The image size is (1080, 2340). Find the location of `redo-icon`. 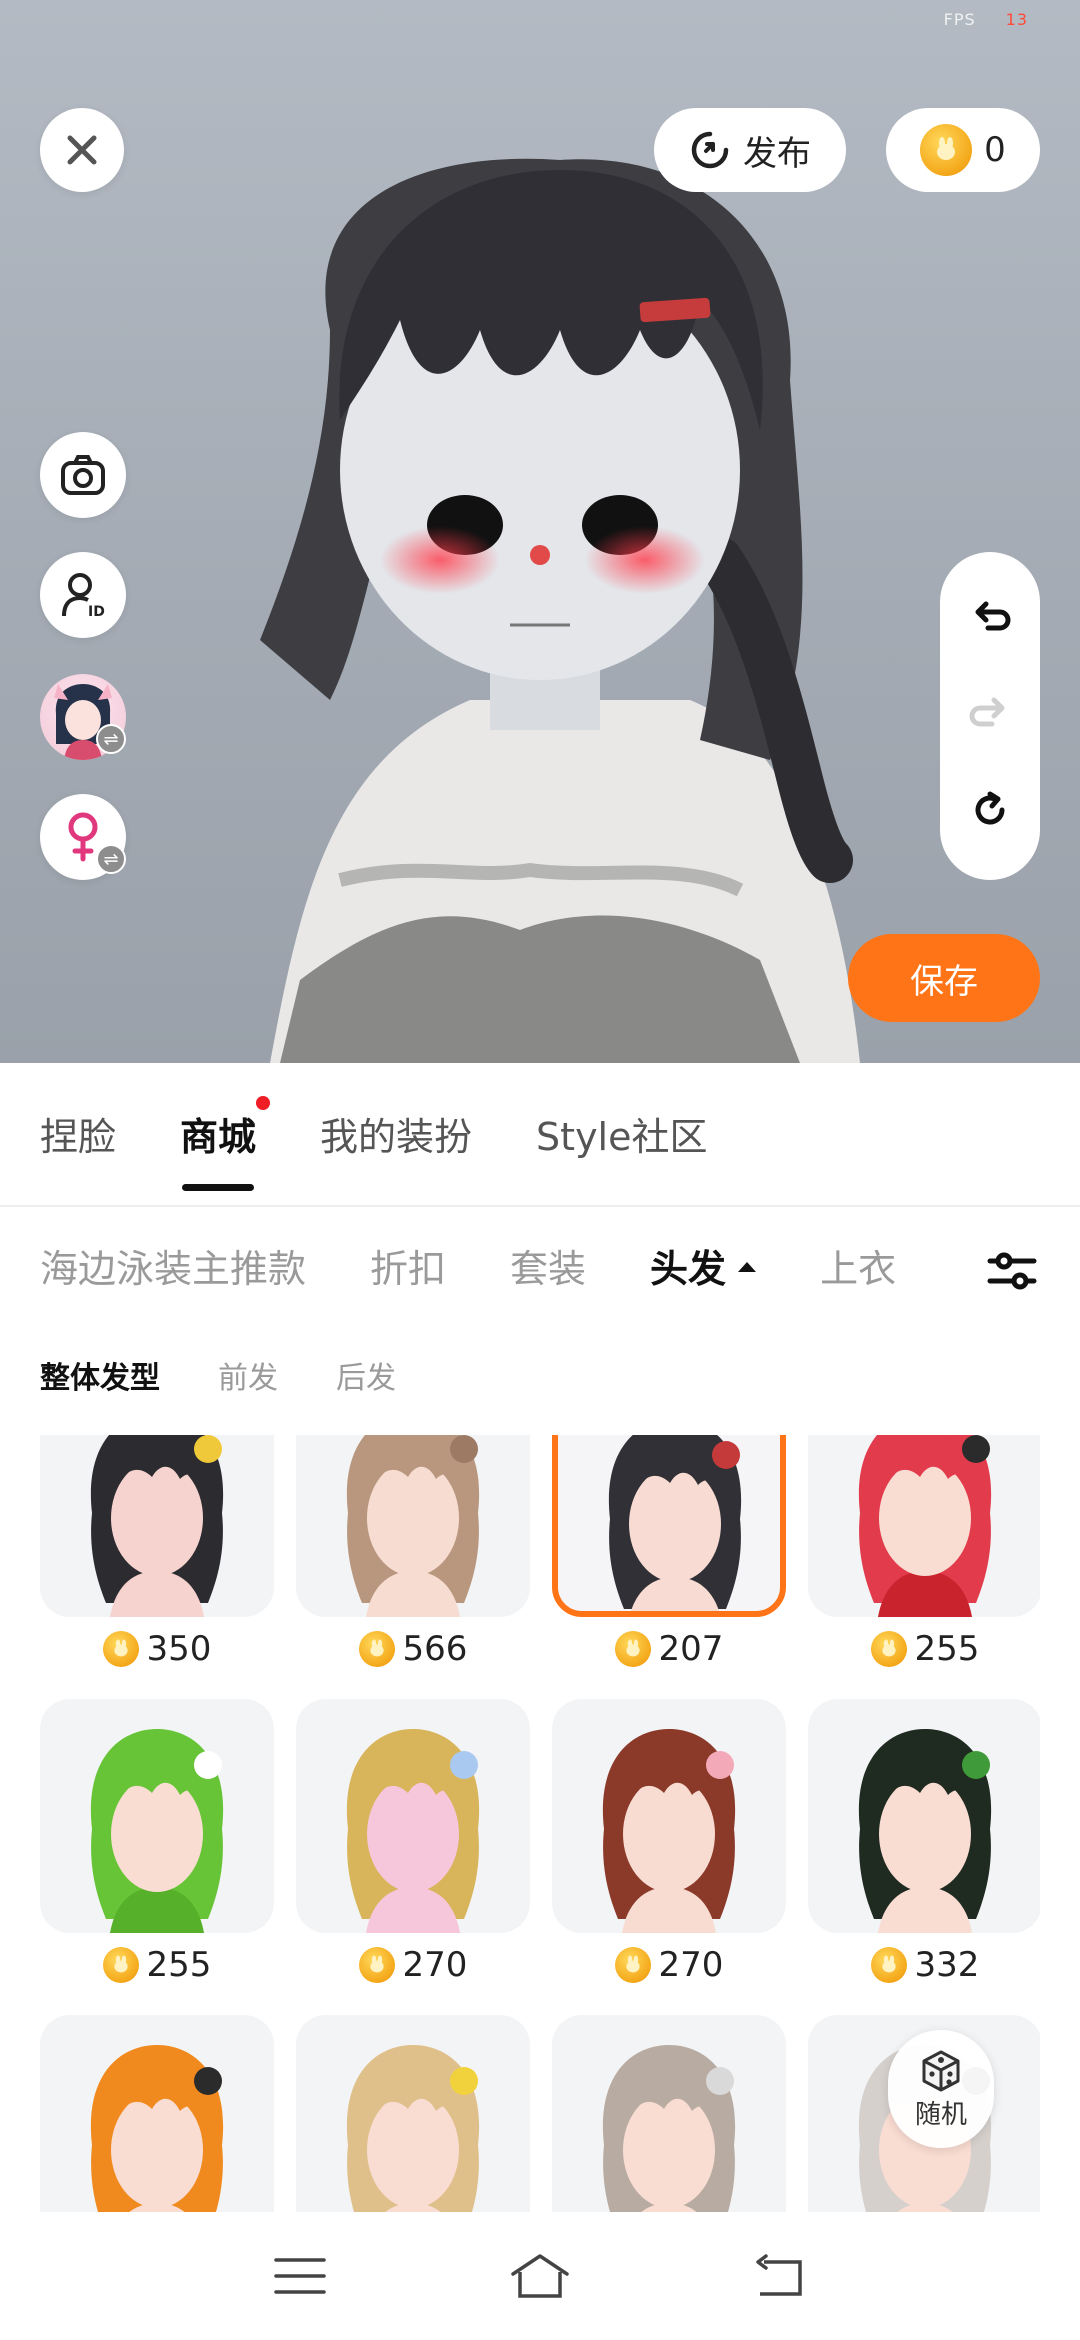

redo-icon is located at coordinates (987, 712).